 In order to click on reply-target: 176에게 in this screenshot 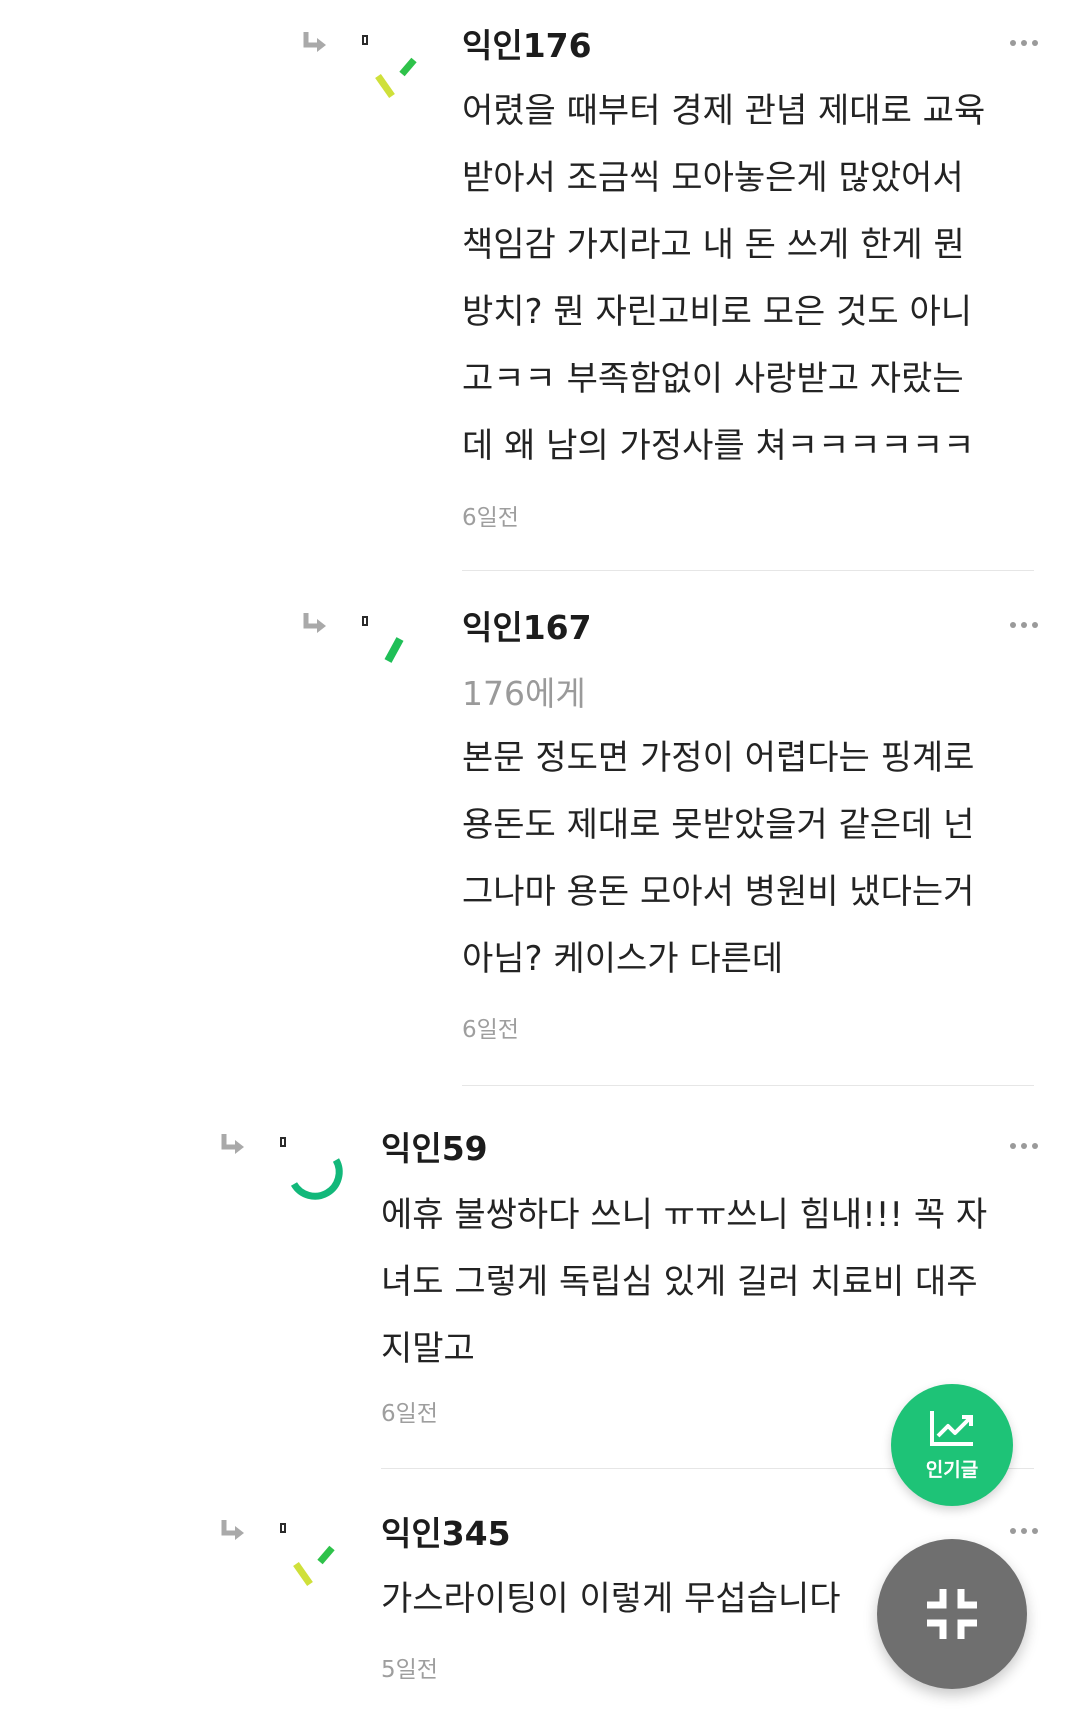, I will do `click(524, 693)`.